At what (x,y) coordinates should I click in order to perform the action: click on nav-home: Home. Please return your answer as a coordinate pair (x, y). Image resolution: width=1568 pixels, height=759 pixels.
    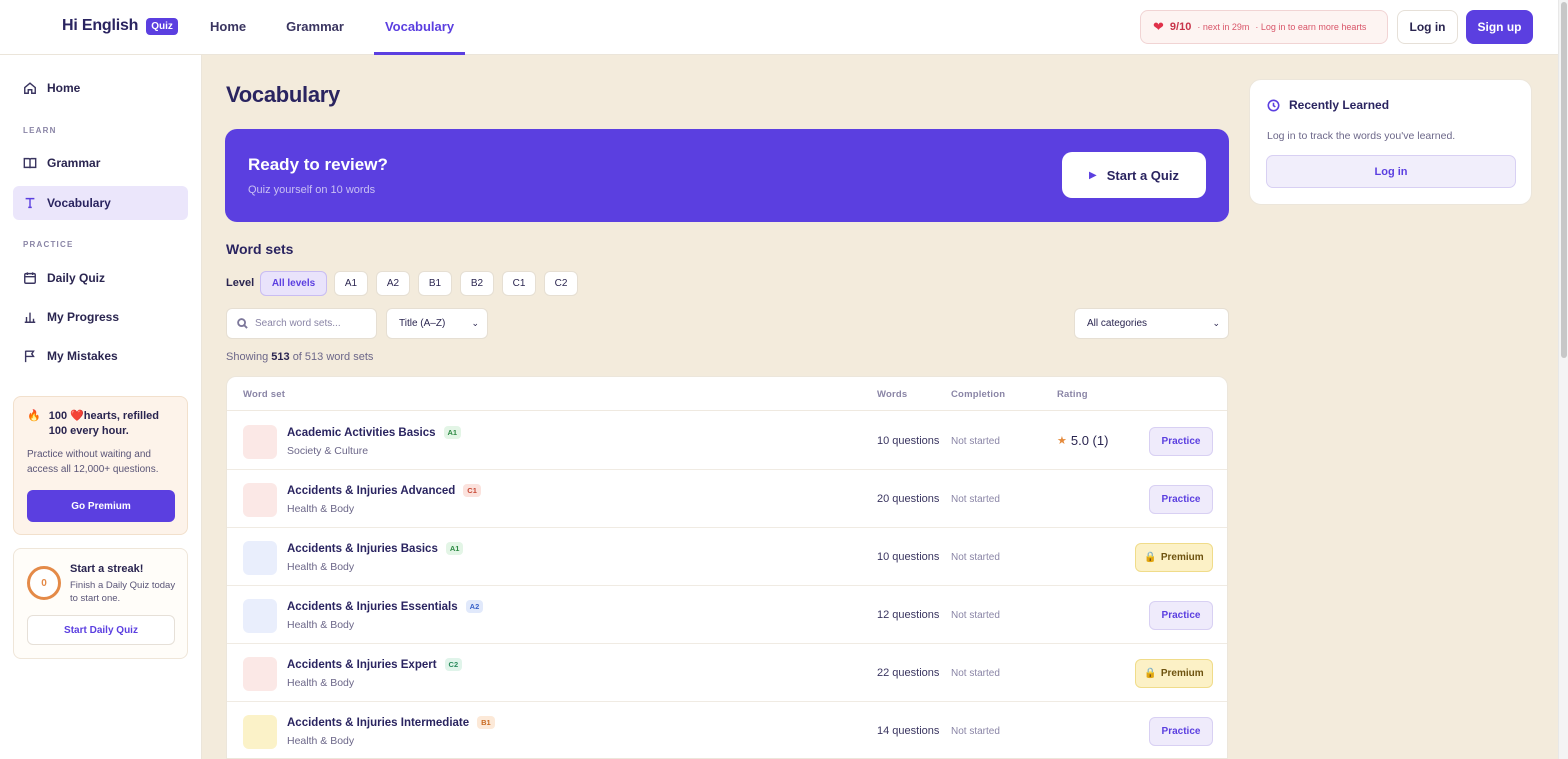
    Looking at the image, I should click on (228, 27).